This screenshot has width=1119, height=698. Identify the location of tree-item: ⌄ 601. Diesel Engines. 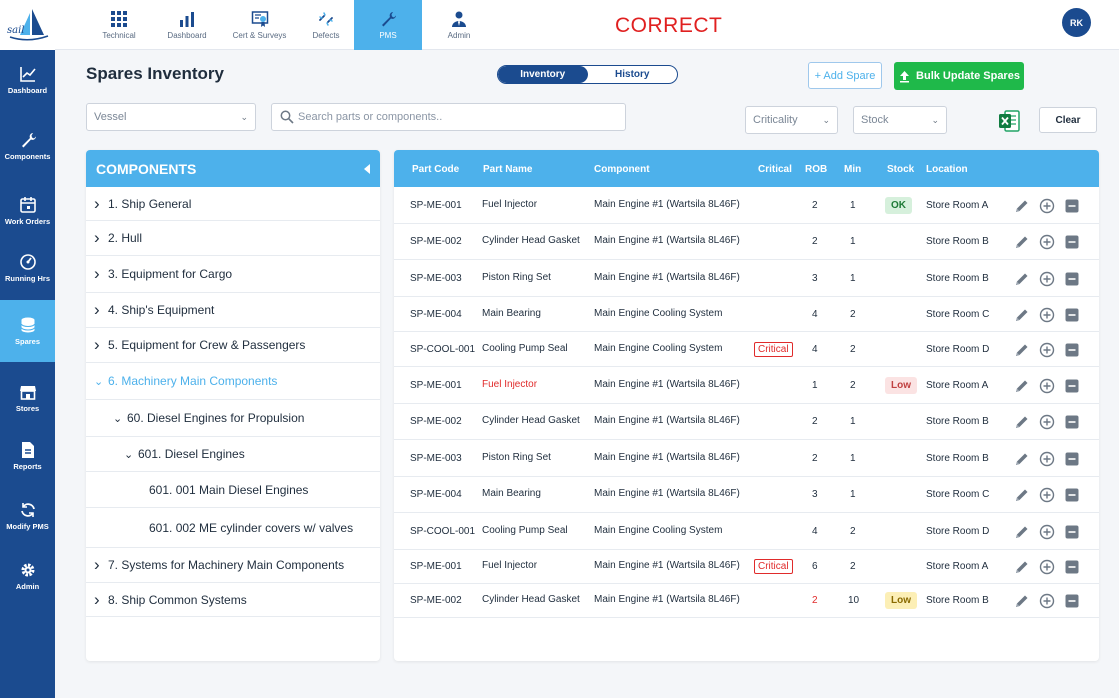
(233, 454).